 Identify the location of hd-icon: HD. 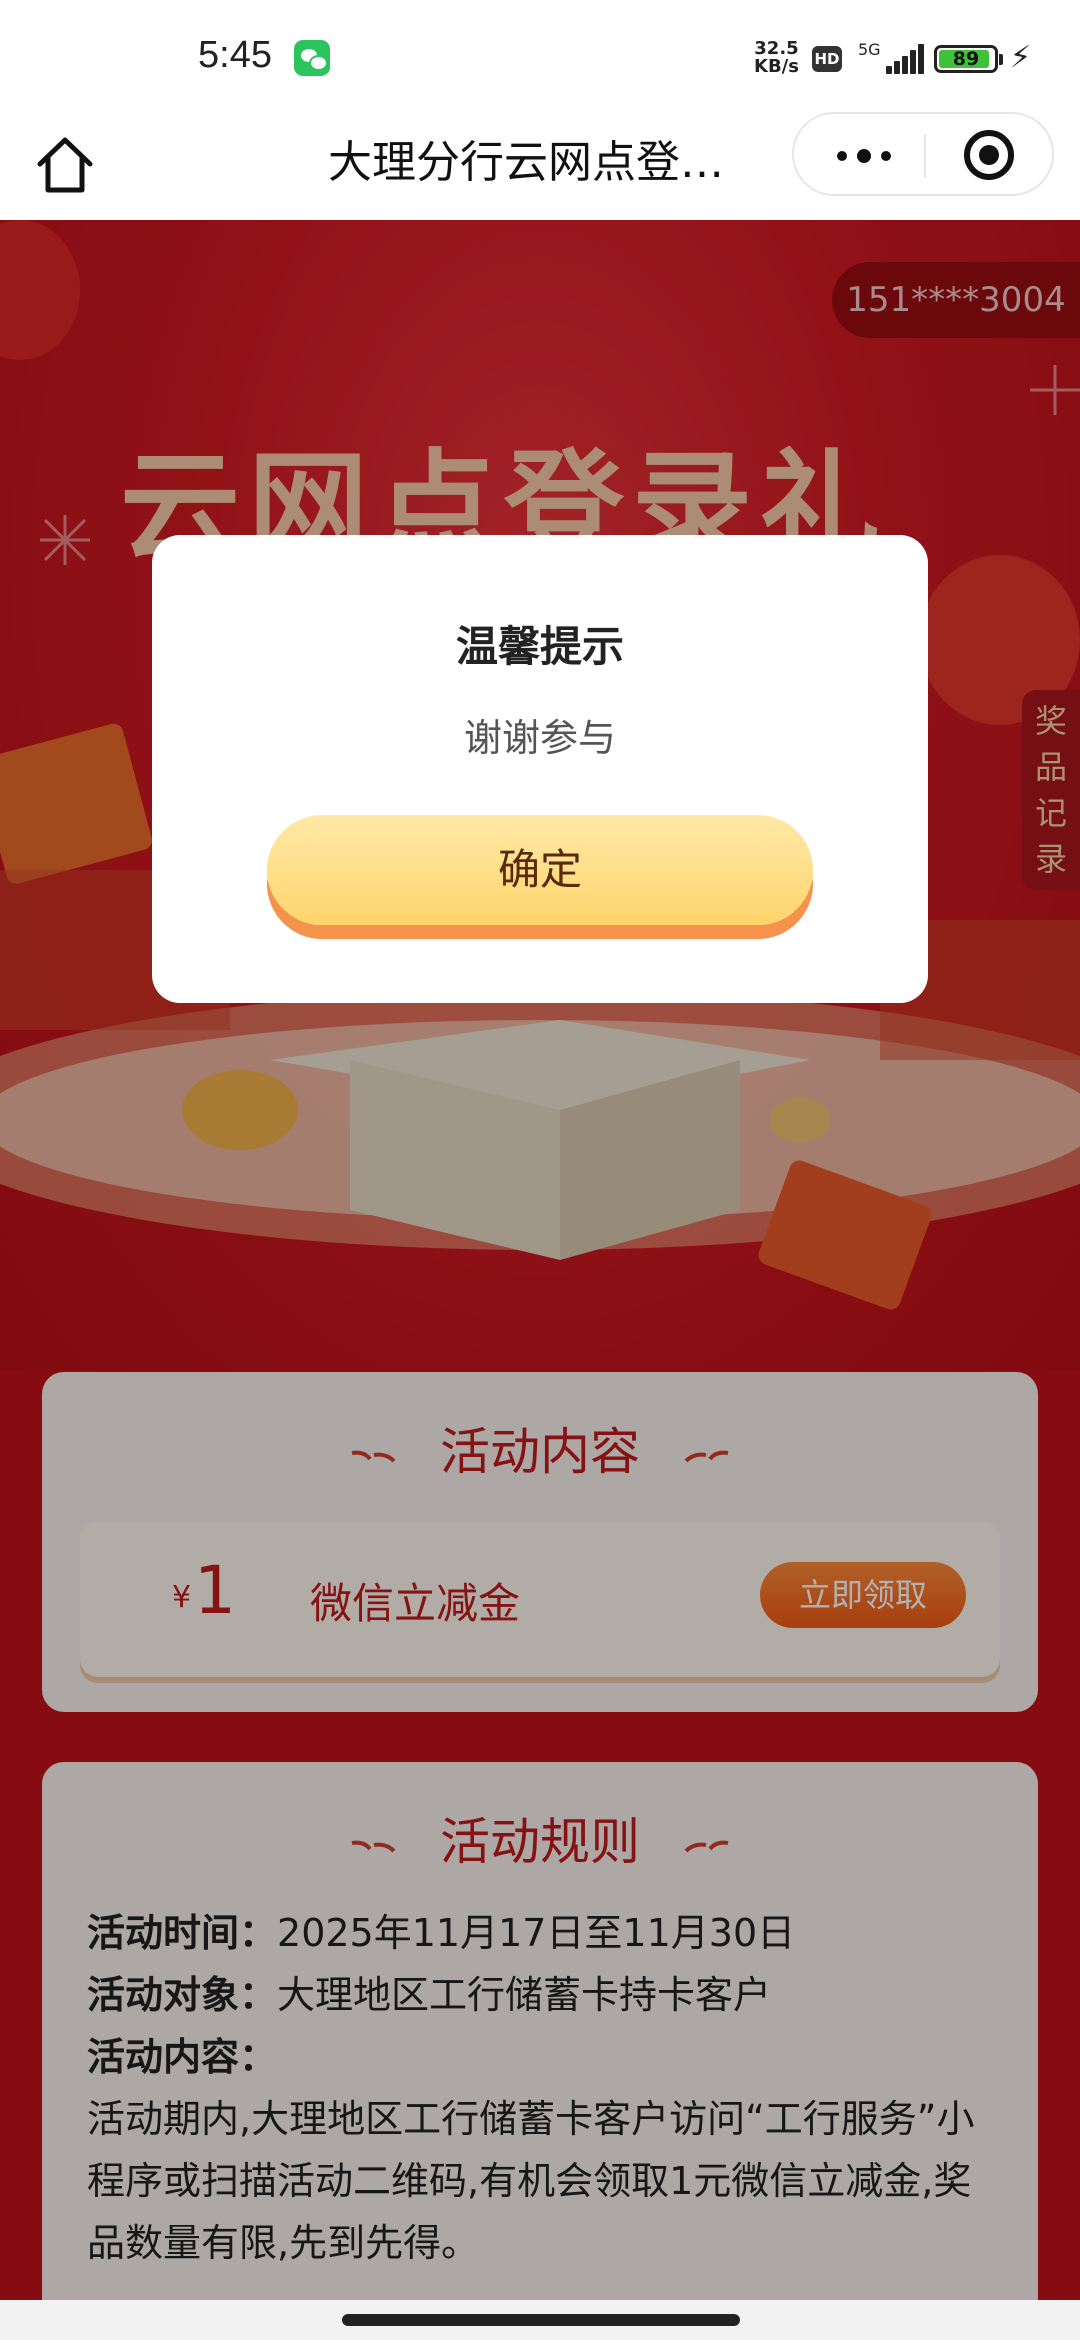
(827, 59).